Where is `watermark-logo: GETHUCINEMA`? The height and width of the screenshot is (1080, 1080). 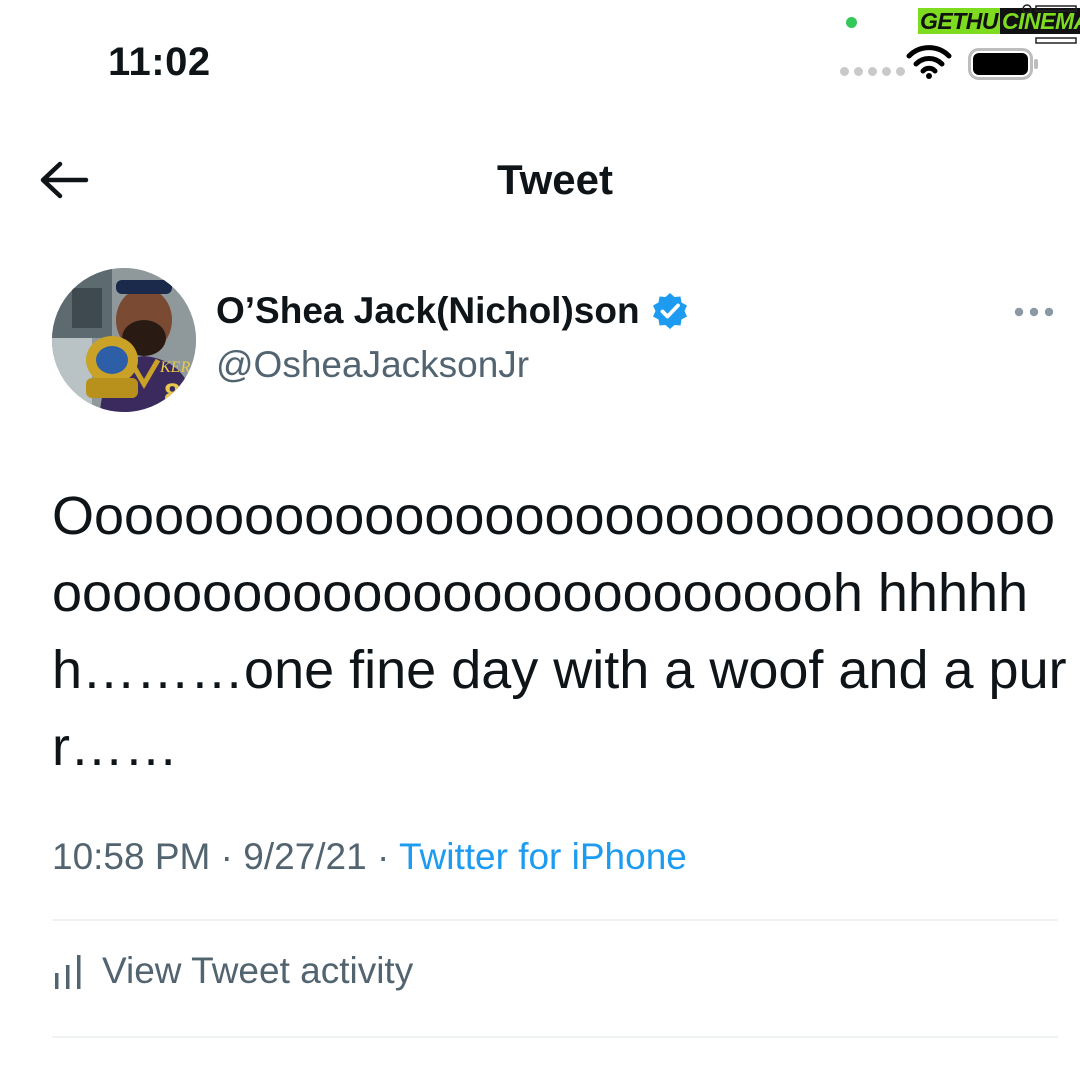 watermark-logo: GETHUCINEMA is located at coordinates (999, 21).